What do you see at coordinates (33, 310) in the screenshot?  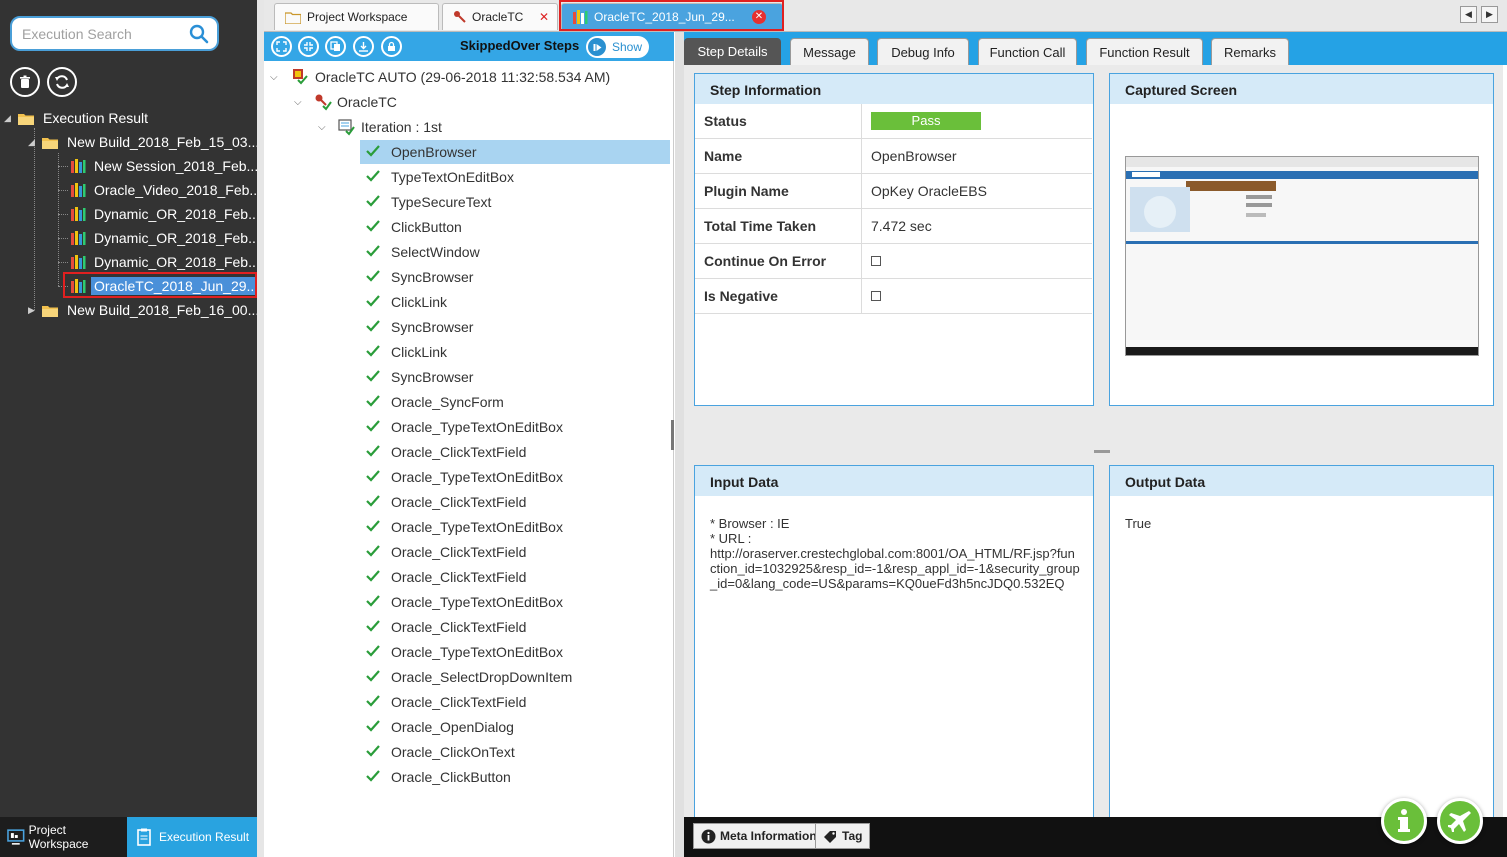 I see `expand-caret-icon: ▶` at bounding box center [33, 310].